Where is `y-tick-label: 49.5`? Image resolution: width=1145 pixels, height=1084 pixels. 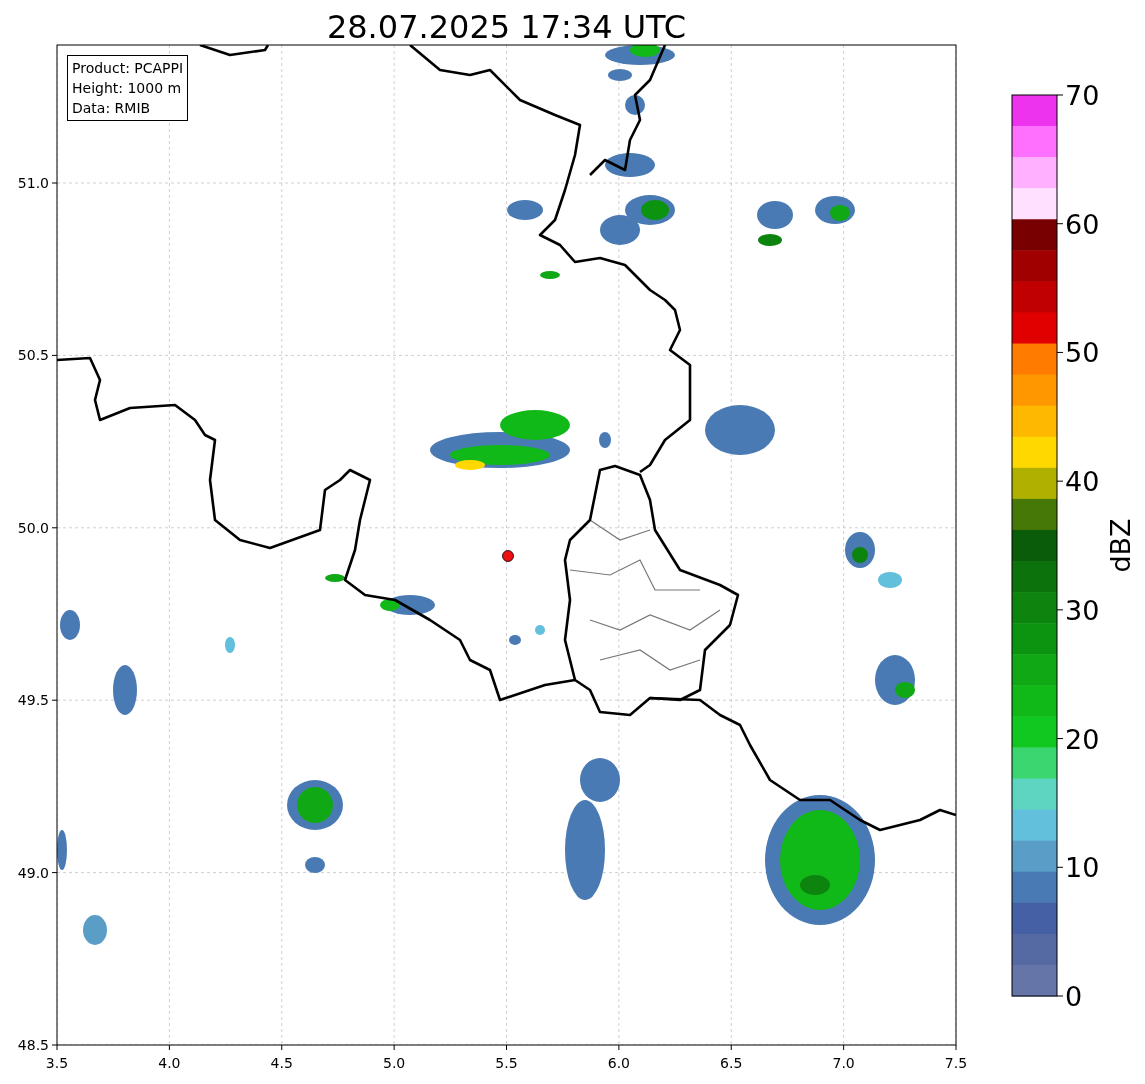 y-tick-label: 49.5 is located at coordinates (33, 700).